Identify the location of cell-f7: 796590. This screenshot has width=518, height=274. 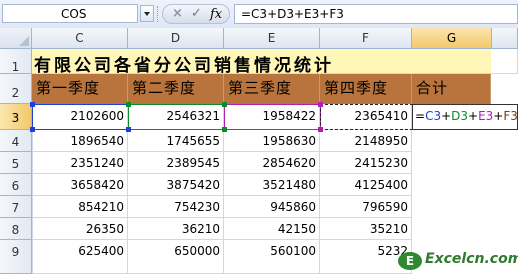
(366, 207).